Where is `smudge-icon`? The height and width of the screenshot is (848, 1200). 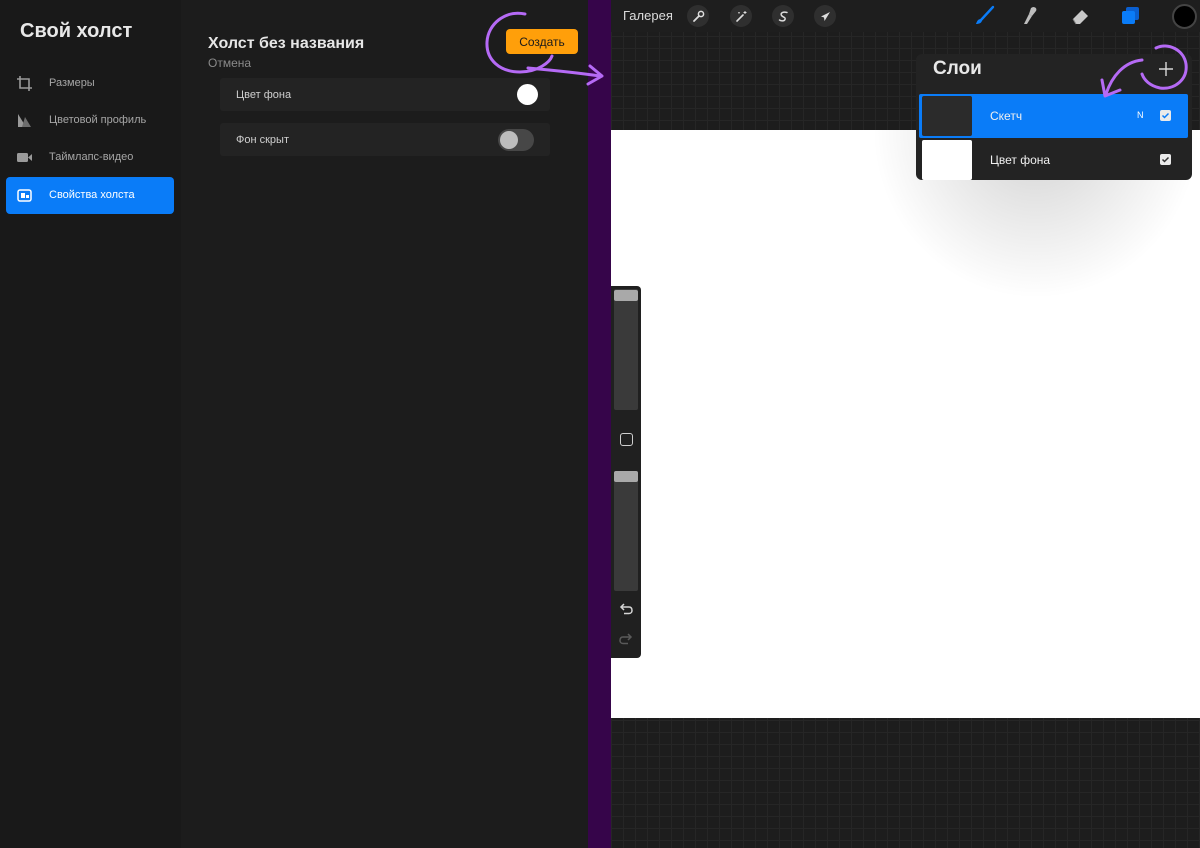 smudge-icon is located at coordinates (1030, 16).